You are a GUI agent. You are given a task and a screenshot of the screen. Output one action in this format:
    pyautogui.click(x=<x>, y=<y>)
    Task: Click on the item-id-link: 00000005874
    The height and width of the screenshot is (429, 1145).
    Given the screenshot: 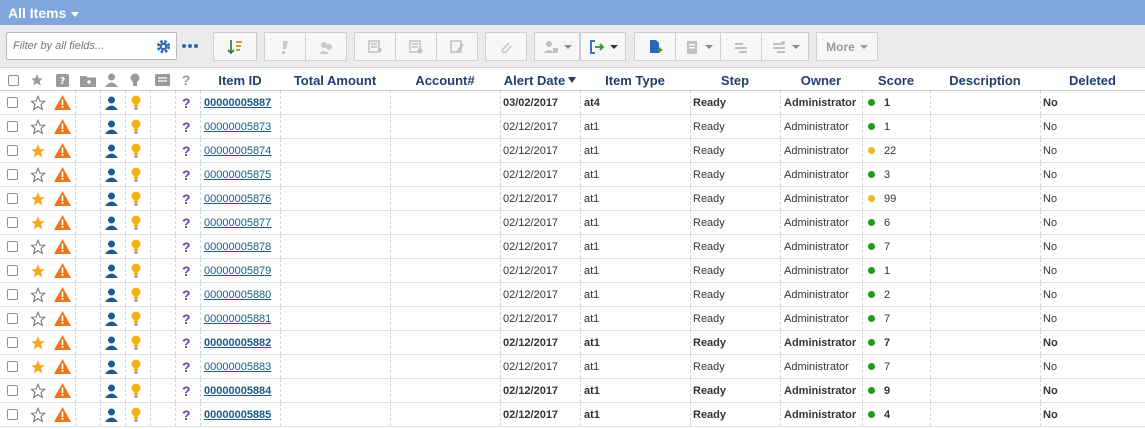 What is the action you would take?
    pyautogui.click(x=237, y=150)
    